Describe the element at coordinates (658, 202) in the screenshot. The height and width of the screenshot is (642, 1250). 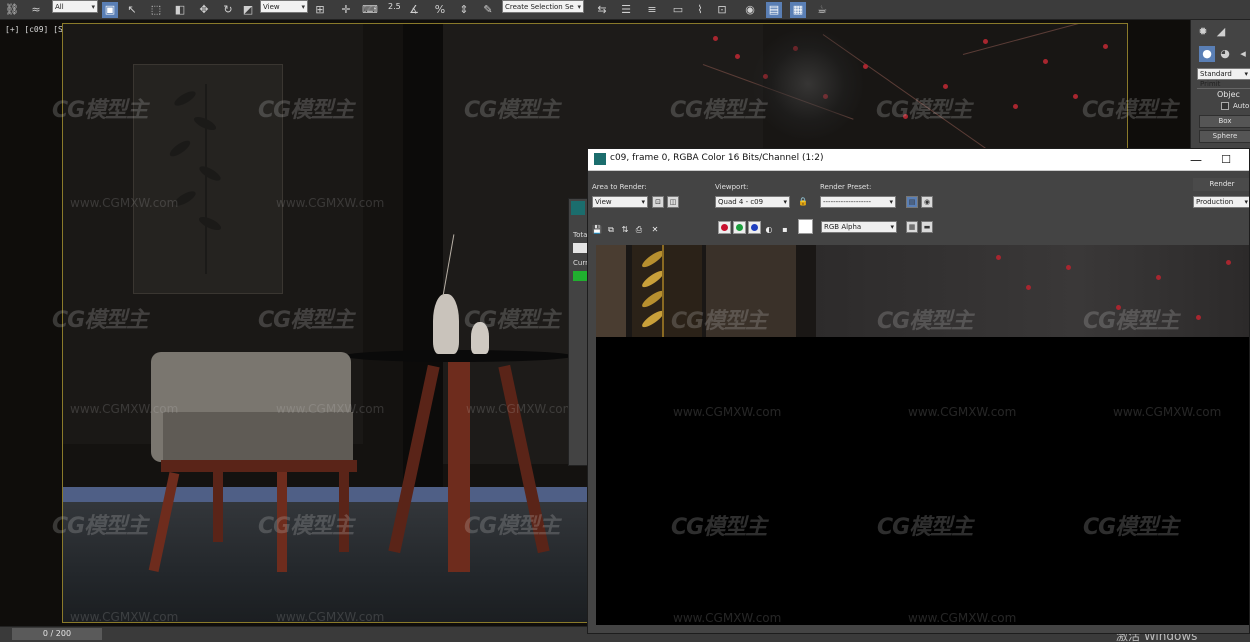
I see `edit-region-icon: ⊡` at that location.